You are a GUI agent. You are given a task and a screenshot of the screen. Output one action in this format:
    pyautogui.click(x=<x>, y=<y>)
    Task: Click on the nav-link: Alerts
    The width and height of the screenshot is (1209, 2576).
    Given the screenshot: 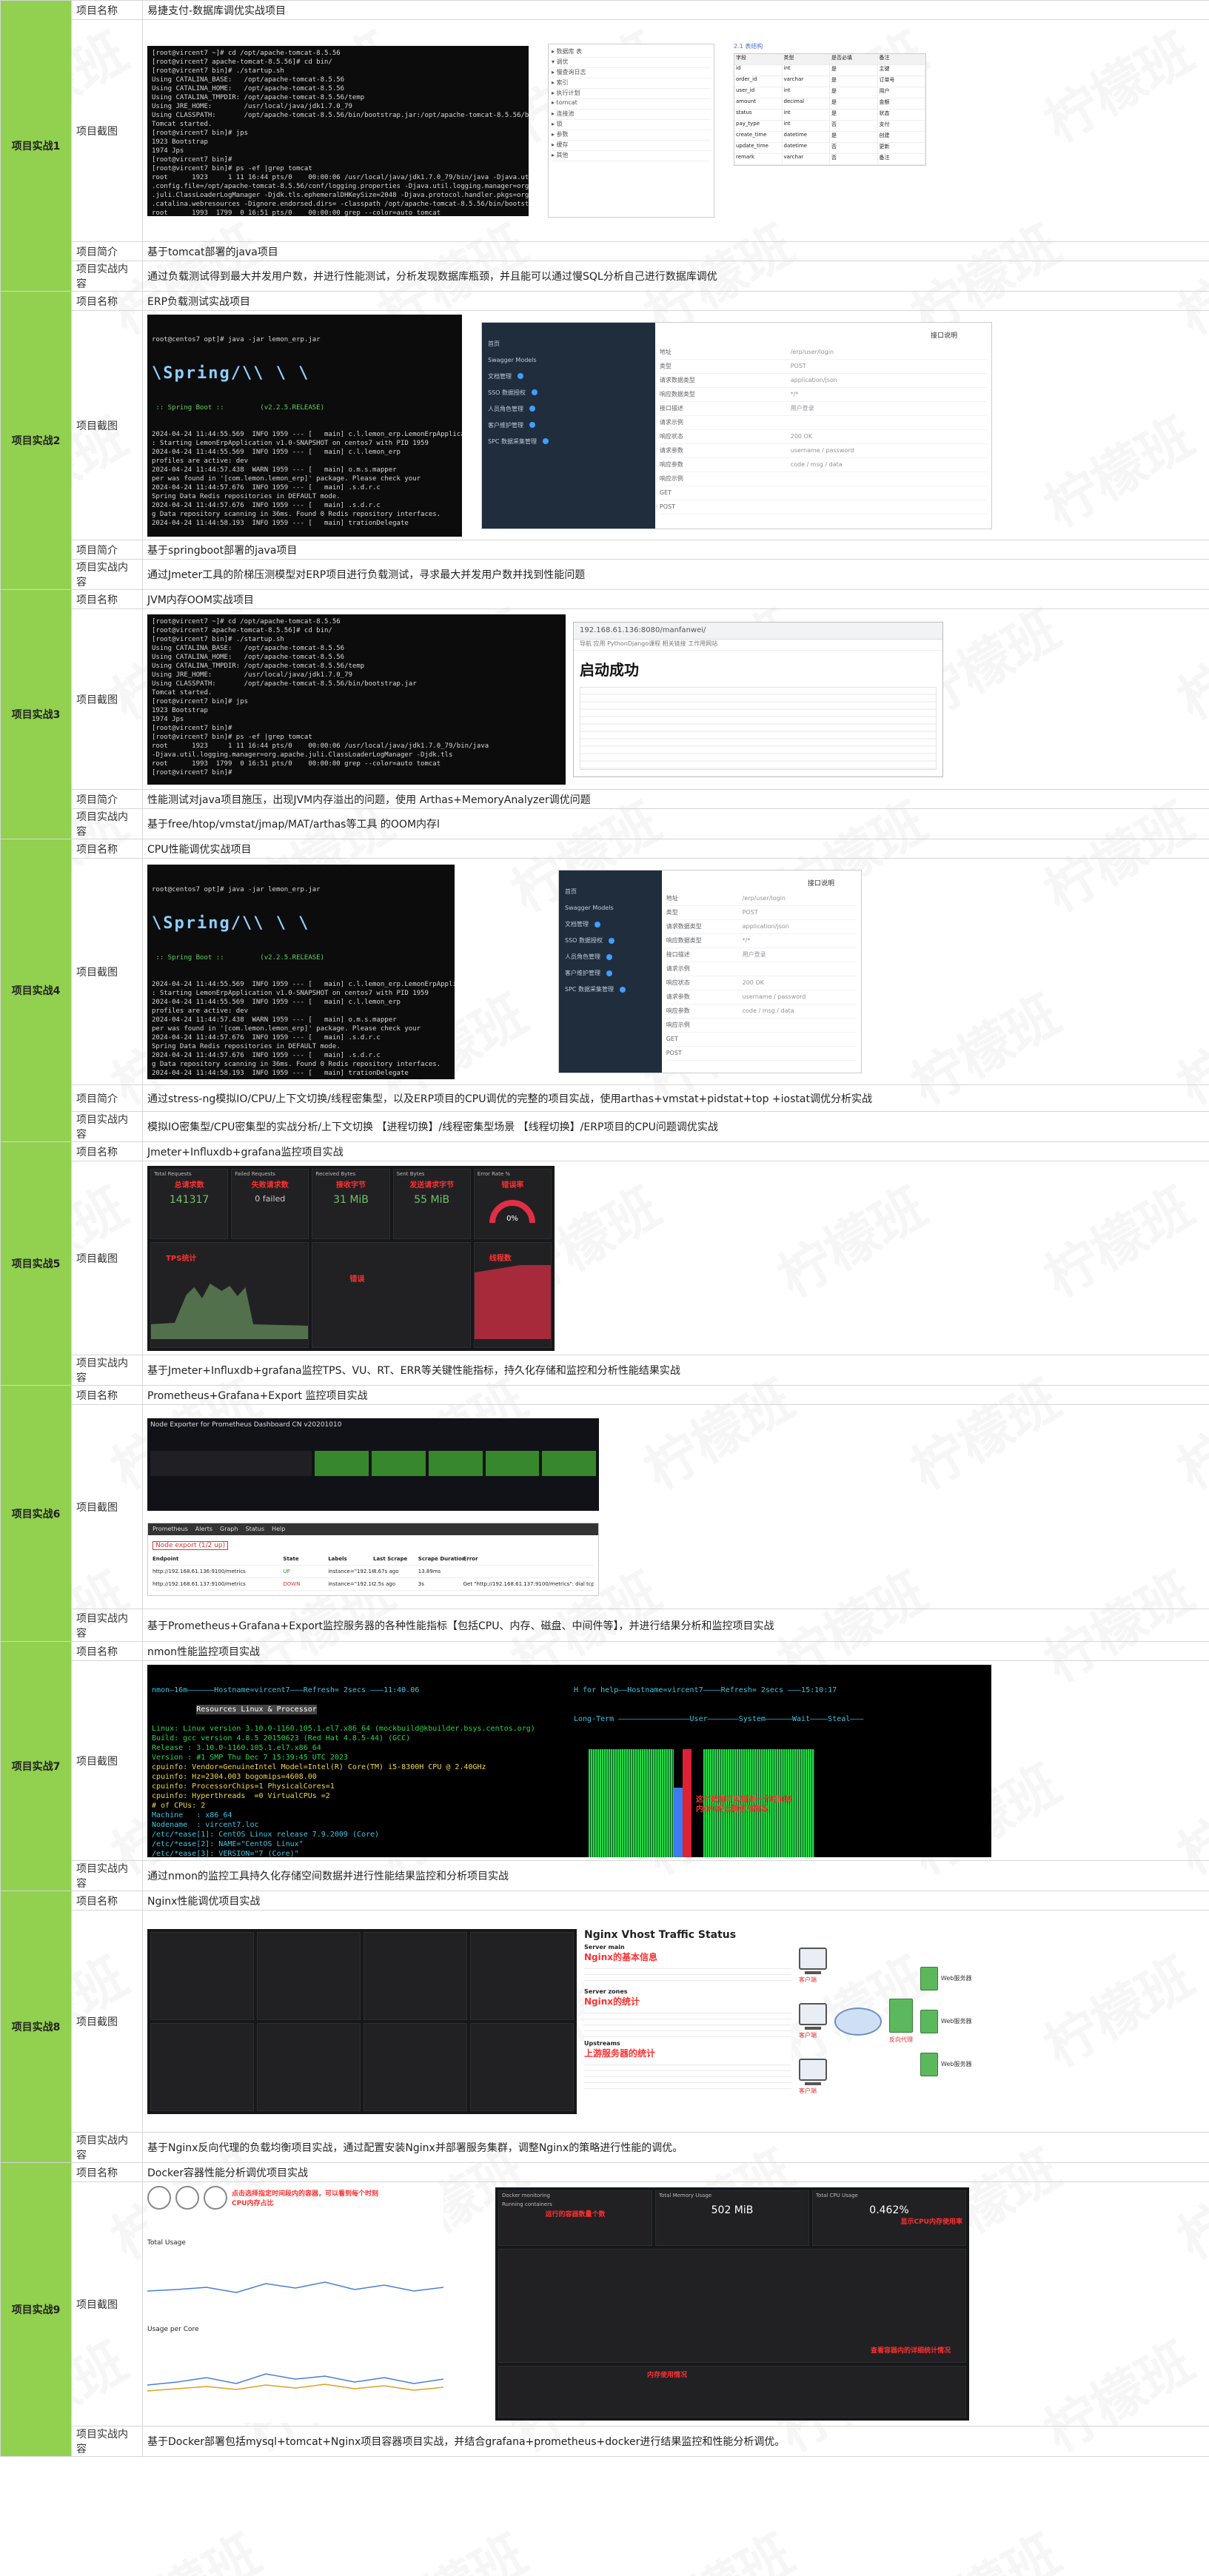 What is the action you would take?
    pyautogui.click(x=203, y=1529)
    